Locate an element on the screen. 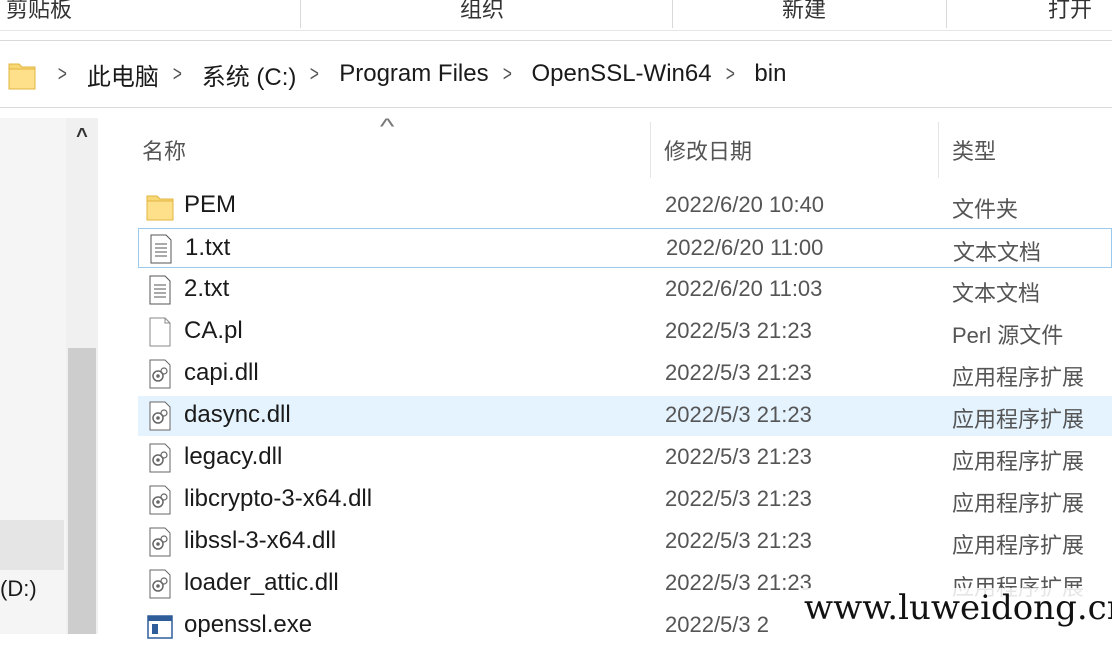  file-type: 文件夹 is located at coordinates (985, 209).